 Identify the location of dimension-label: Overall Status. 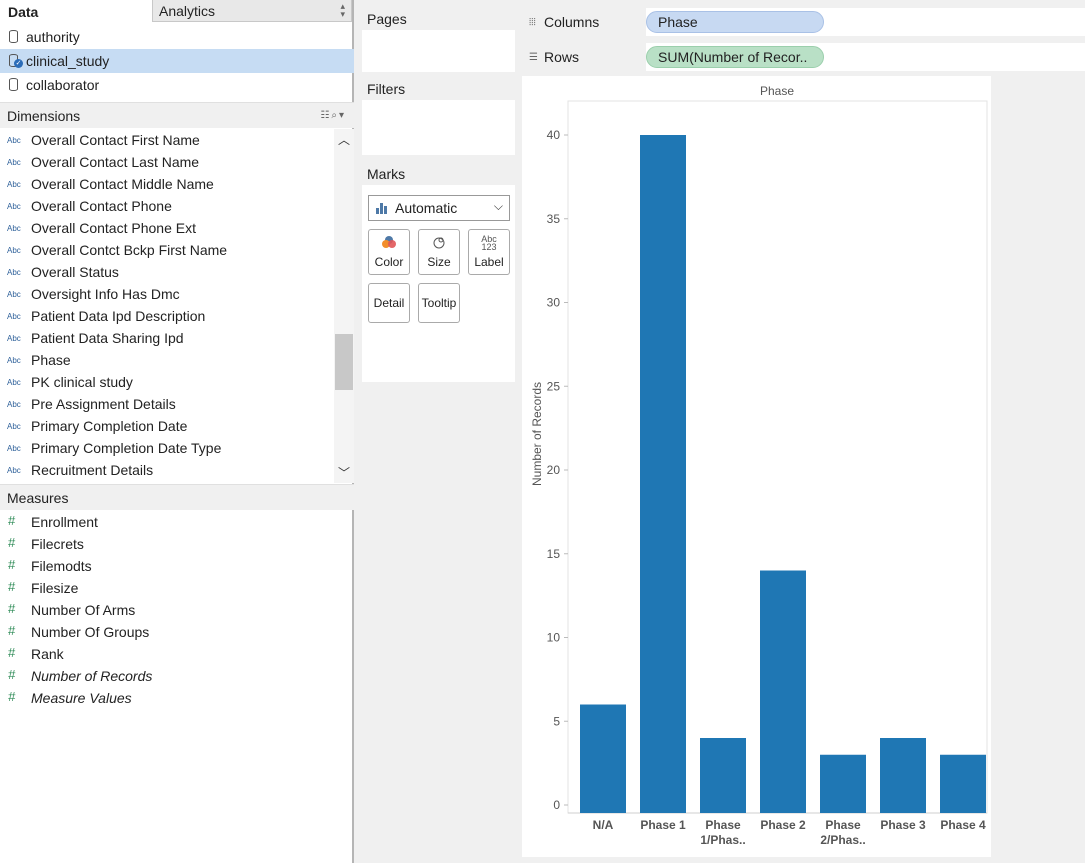
(75, 272).